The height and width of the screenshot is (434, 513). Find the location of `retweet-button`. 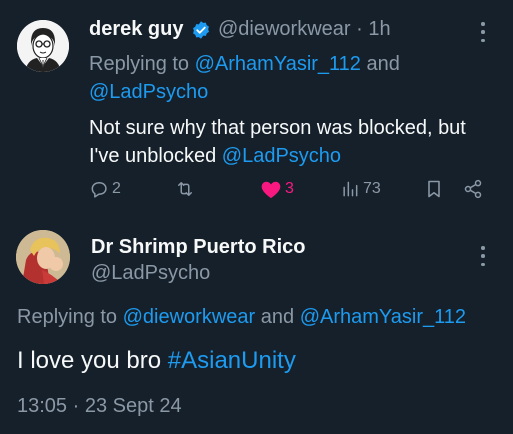

retweet-button is located at coordinates (185, 189).